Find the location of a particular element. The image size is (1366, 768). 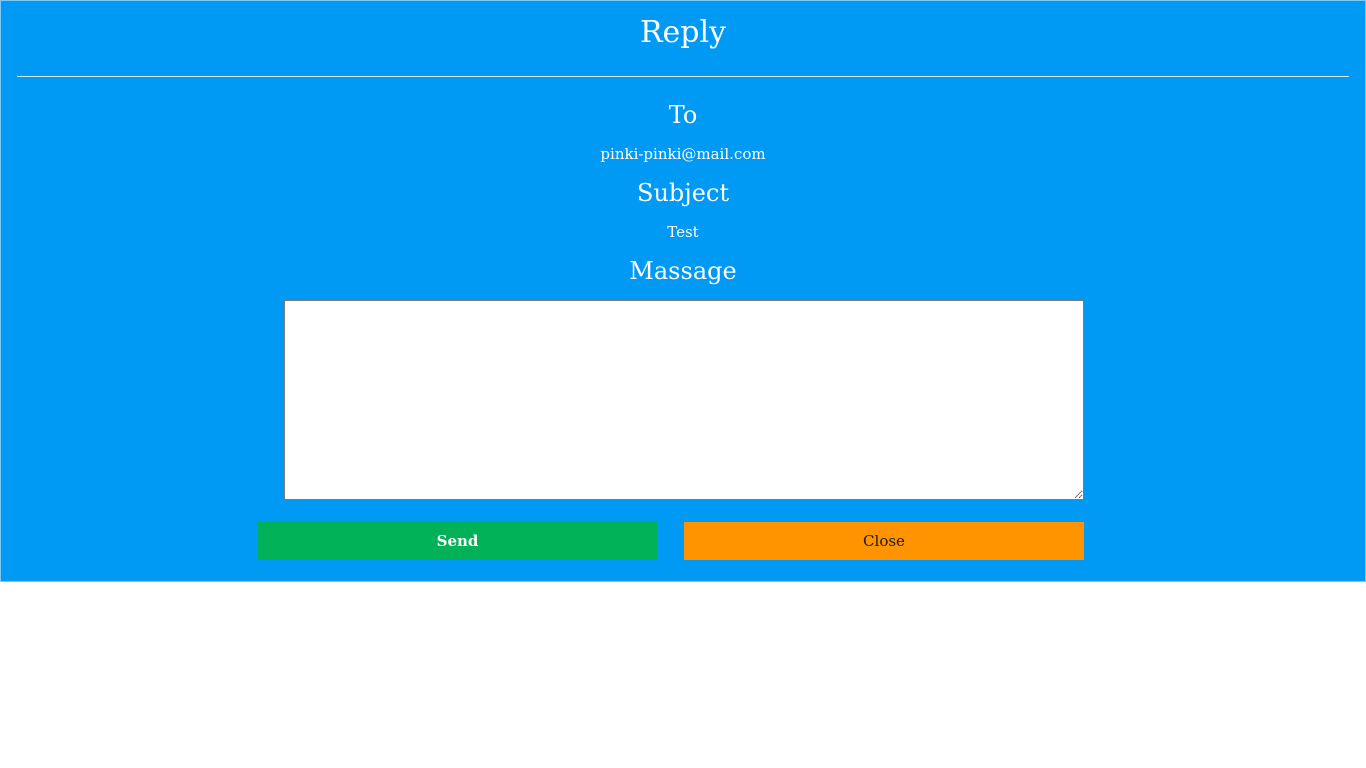

subject-value: Test is located at coordinates (683, 232).